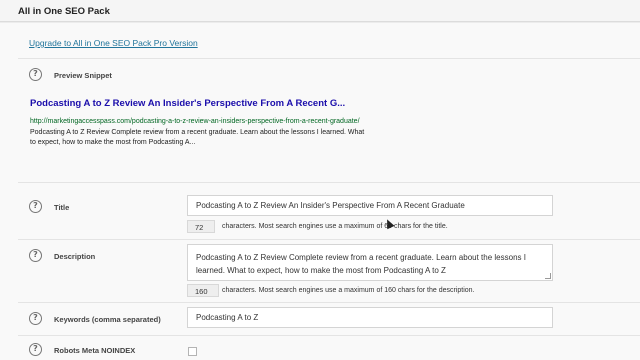 Image resolution: width=640 pixels, height=360 pixels. What do you see at coordinates (201, 226) in the screenshot?
I see `title-char-count: 72` at bounding box center [201, 226].